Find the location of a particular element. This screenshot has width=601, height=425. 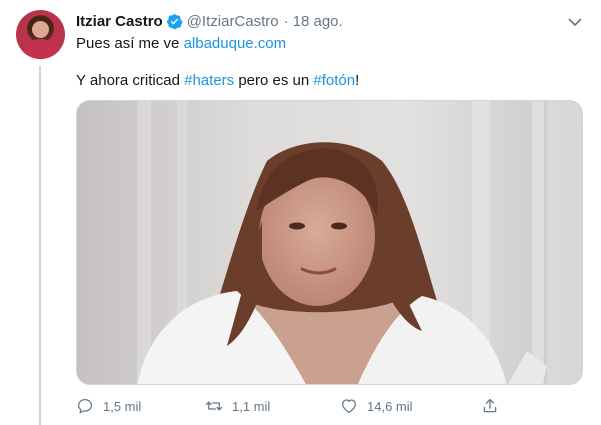

reply-count: 1,5 mil is located at coordinates (122, 406).